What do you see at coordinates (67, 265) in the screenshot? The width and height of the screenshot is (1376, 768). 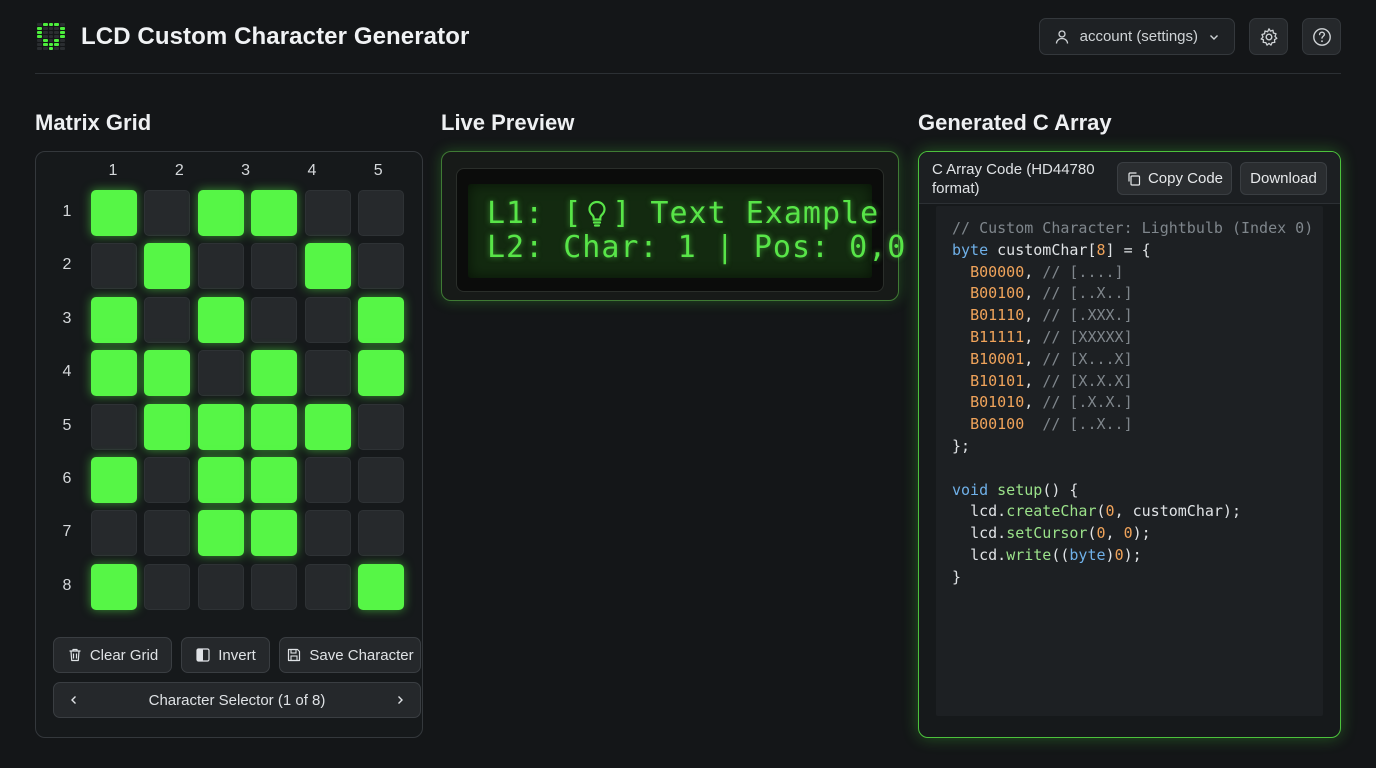 I see `row-label: 2` at bounding box center [67, 265].